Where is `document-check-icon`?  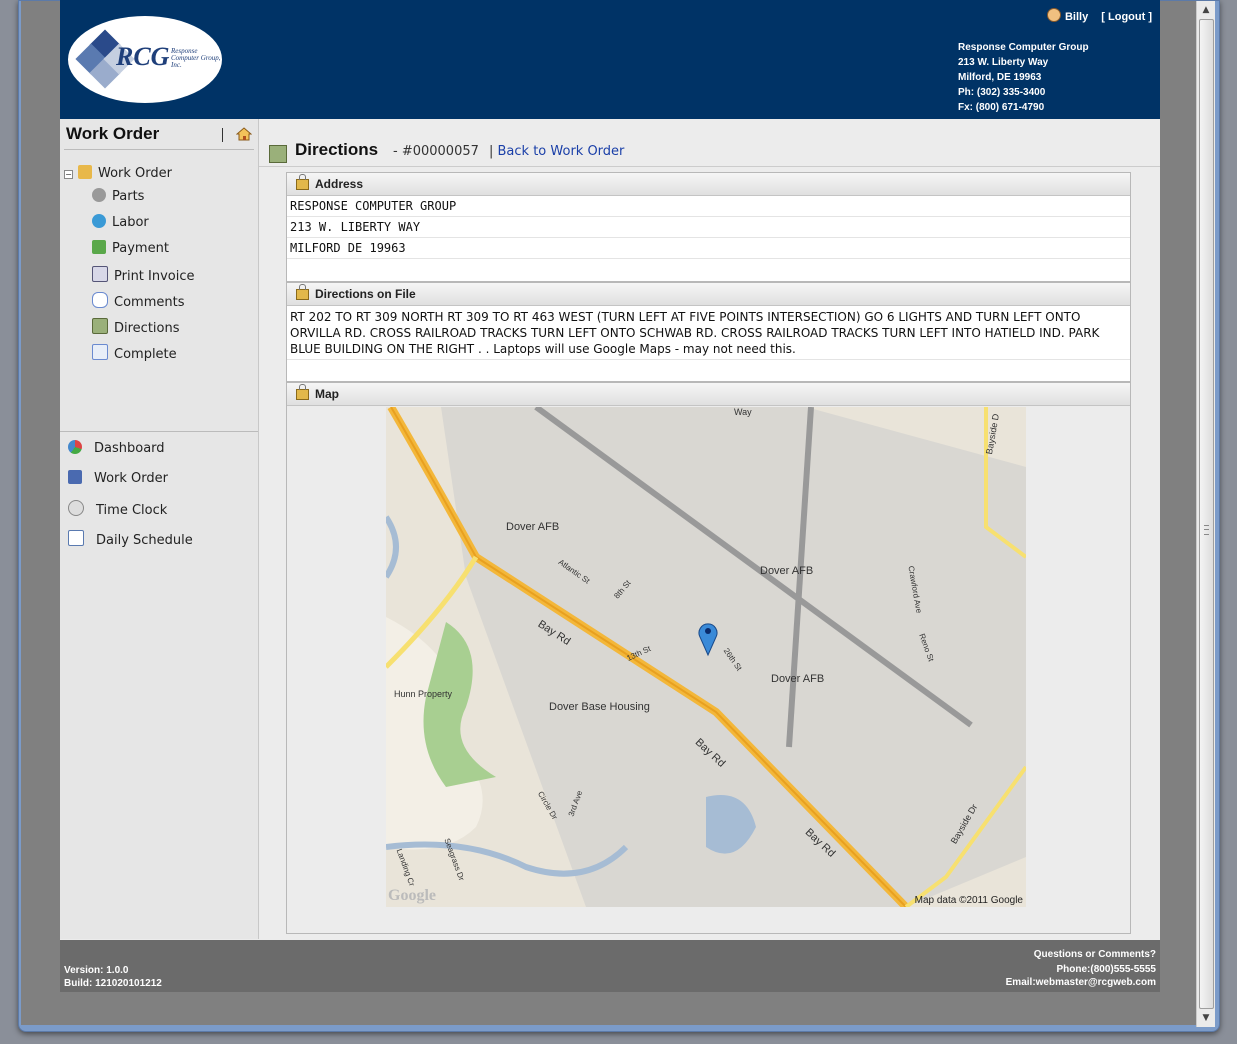 document-check-icon is located at coordinates (100, 352).